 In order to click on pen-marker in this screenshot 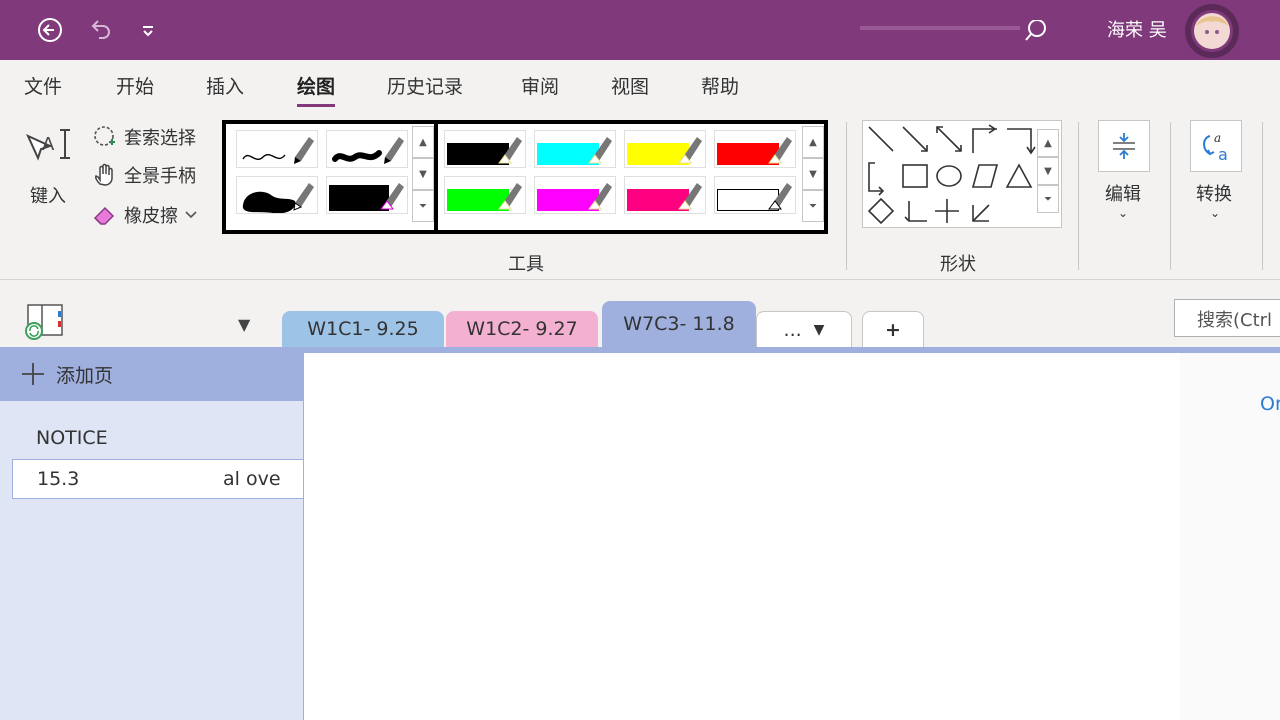, I will do `click(367, 195)`.